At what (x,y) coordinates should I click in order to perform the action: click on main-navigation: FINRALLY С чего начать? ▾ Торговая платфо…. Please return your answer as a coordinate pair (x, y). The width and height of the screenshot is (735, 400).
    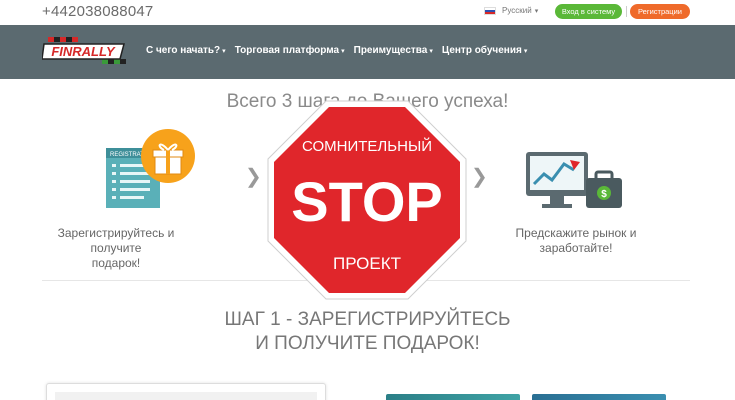
    Looking at the image, I should click on (367, 52).